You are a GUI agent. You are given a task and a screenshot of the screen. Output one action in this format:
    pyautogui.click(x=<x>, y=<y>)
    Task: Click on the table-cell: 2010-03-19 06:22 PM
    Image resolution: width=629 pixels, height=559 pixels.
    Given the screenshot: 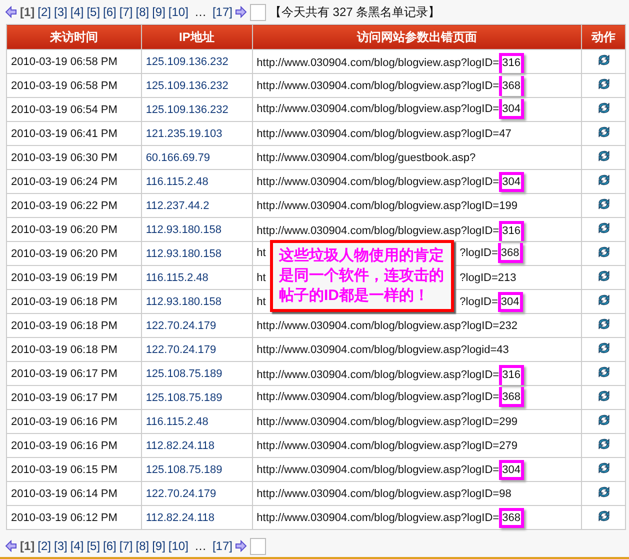 What is the action you would take?
    pyautogui.click(x=74, y=206)
    